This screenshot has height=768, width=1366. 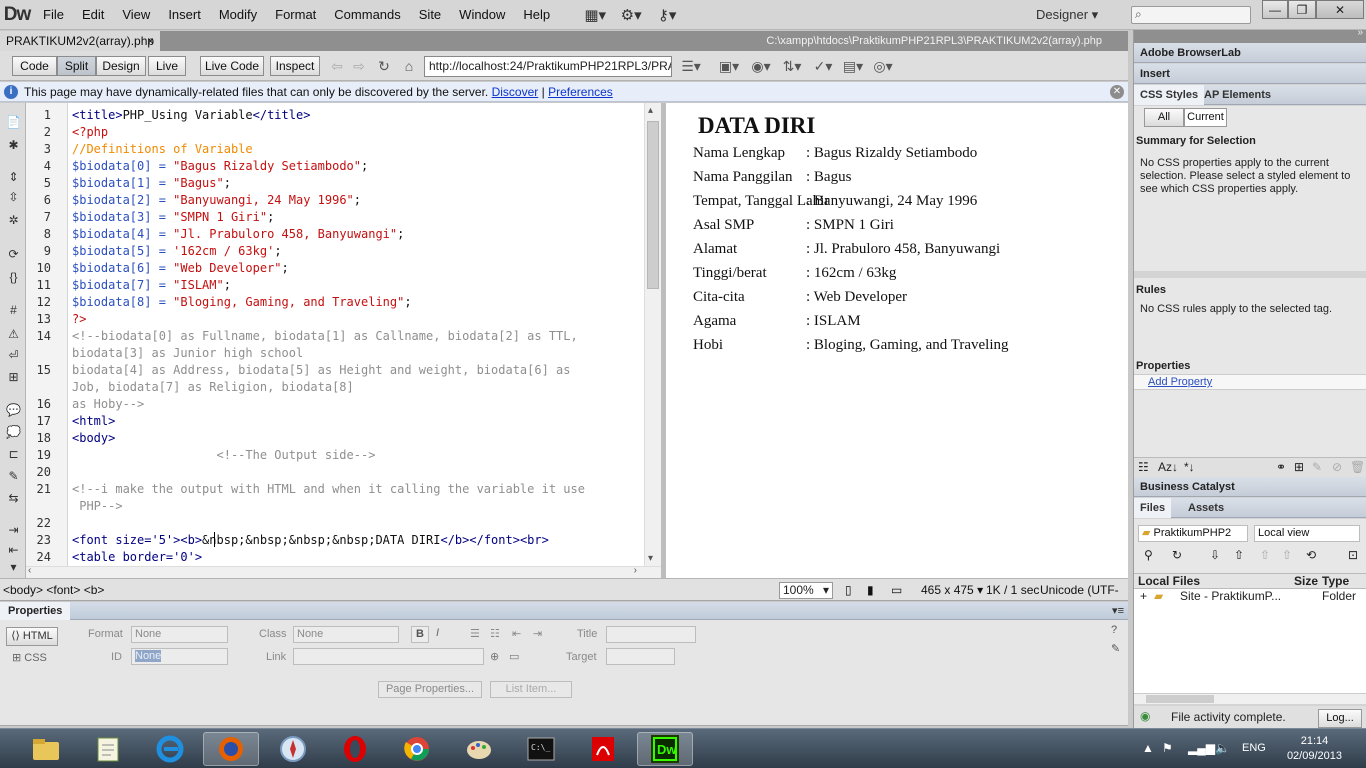 I want to click on firefox-icon, so click(x=231, y=749).